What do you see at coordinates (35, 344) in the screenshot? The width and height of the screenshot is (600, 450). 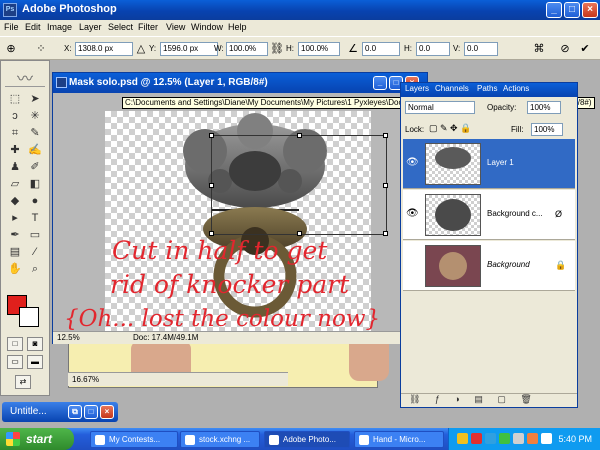 I see `quick-mask-icon: ◙` at bounding box center [35, 344].